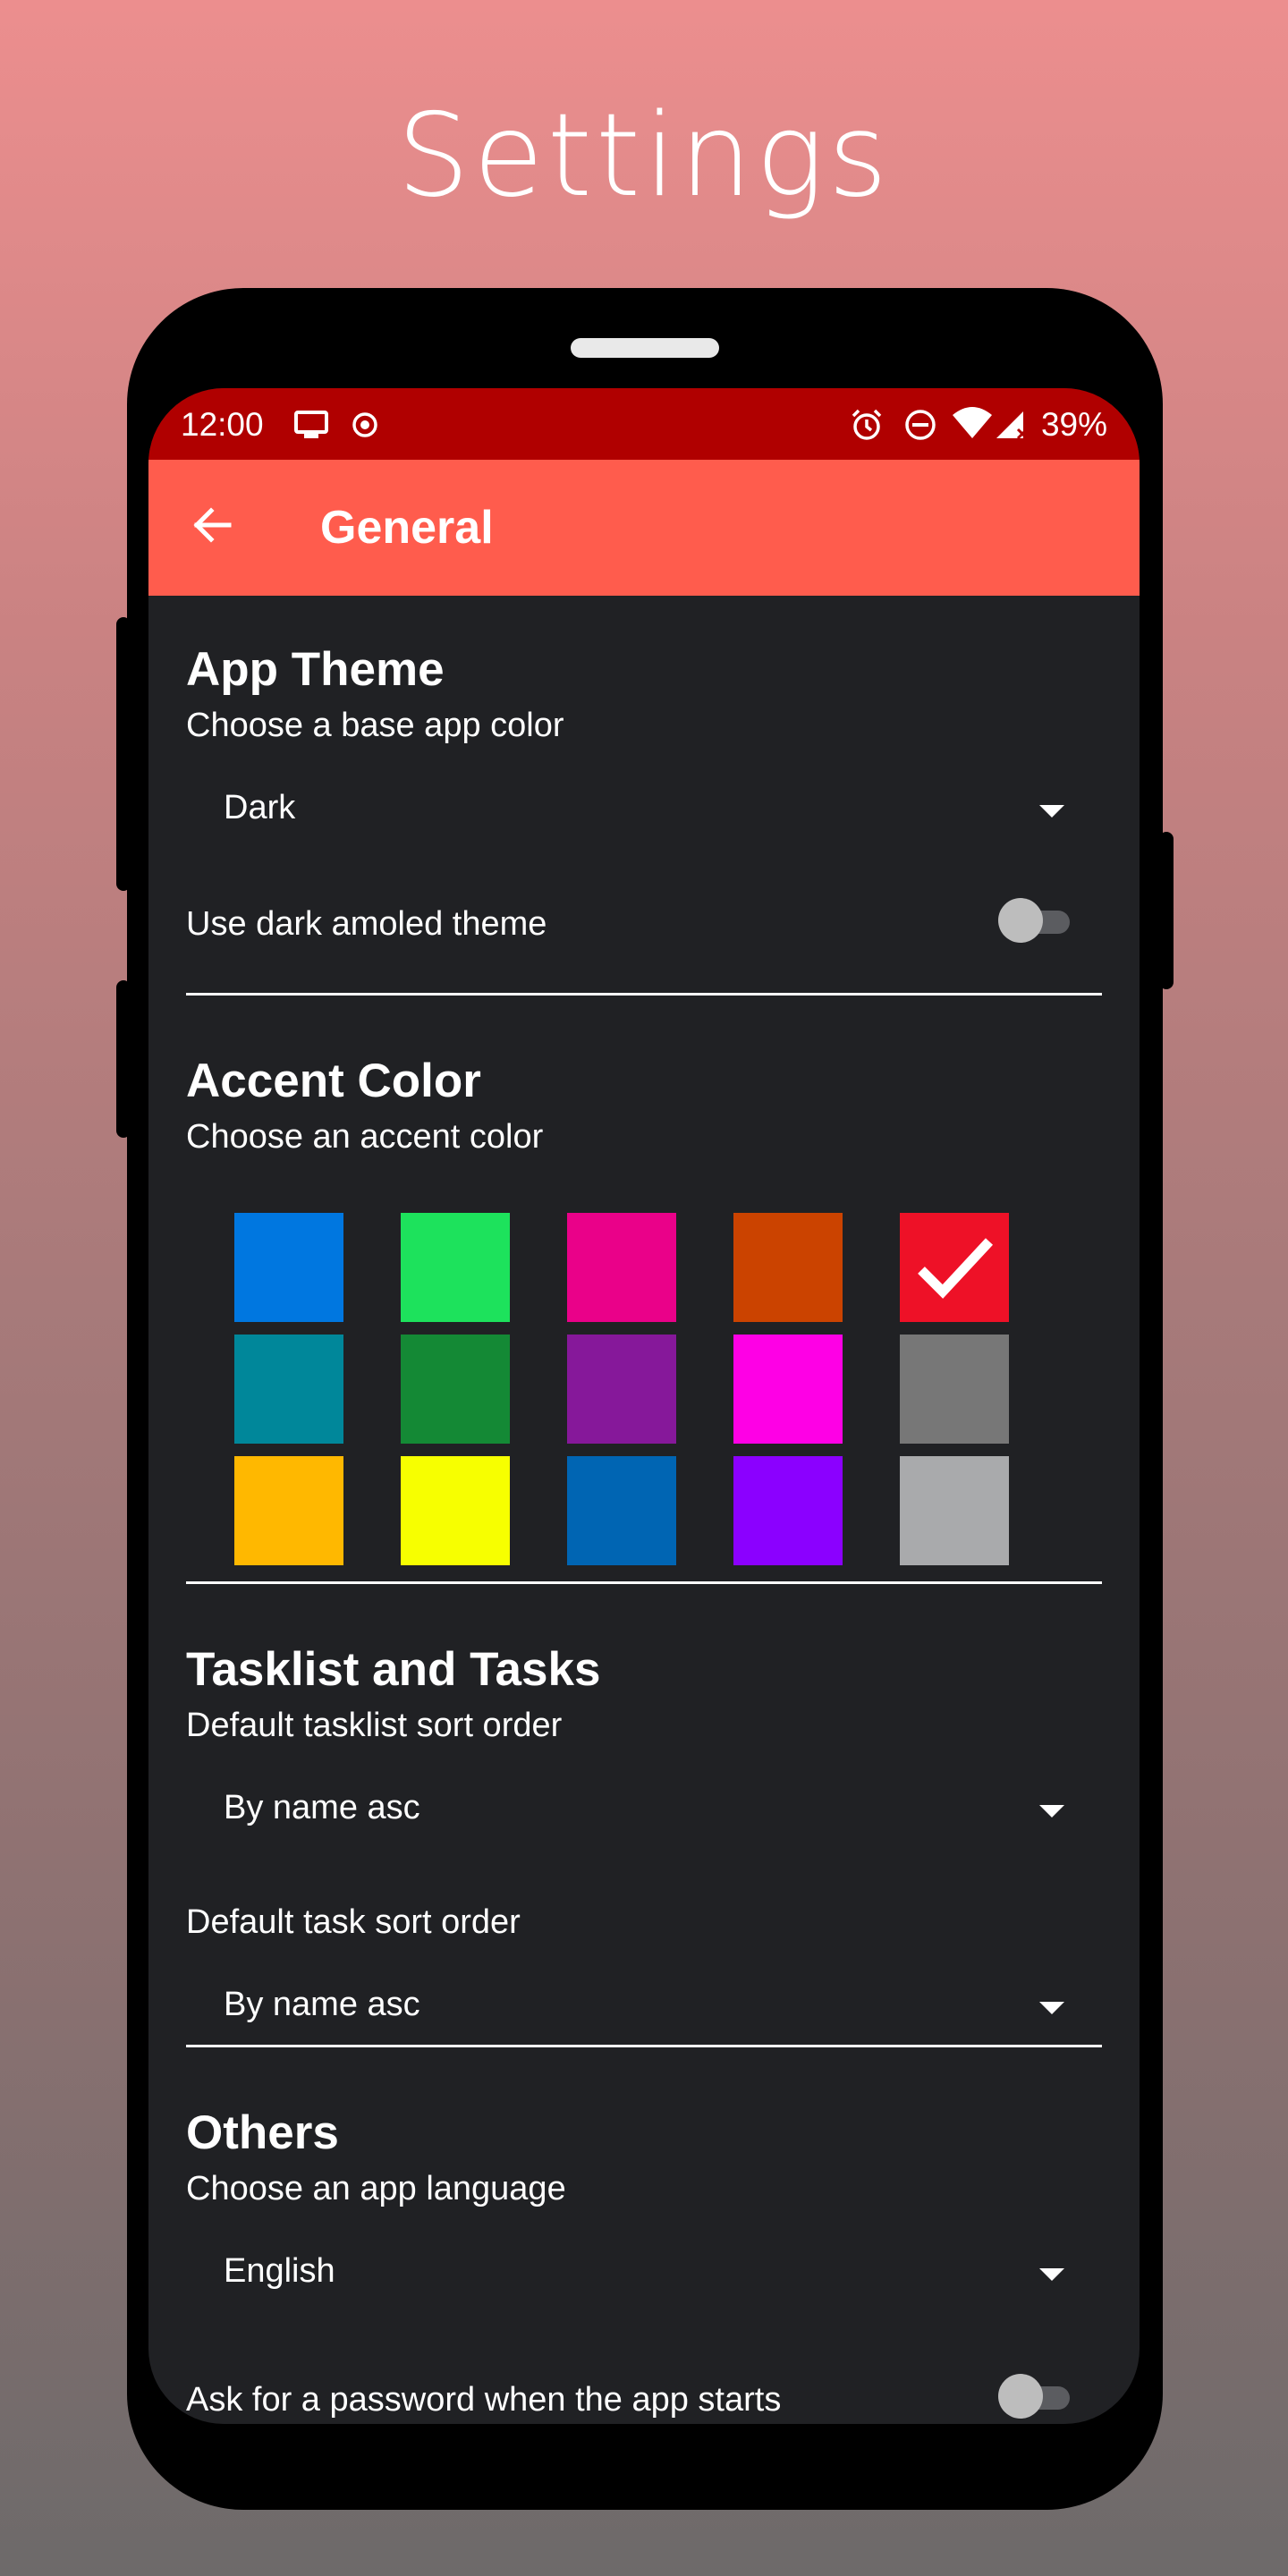 Image resolution: width=1288 pixels, height=2576 pixels. I want to click on wifi-icon, so click(972, 427).